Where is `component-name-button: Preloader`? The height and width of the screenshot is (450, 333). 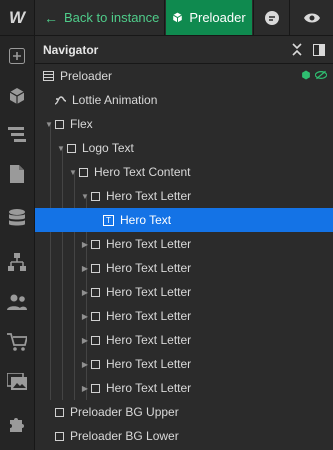 component-name-button: Preloader is located at coordinates (209, 17).